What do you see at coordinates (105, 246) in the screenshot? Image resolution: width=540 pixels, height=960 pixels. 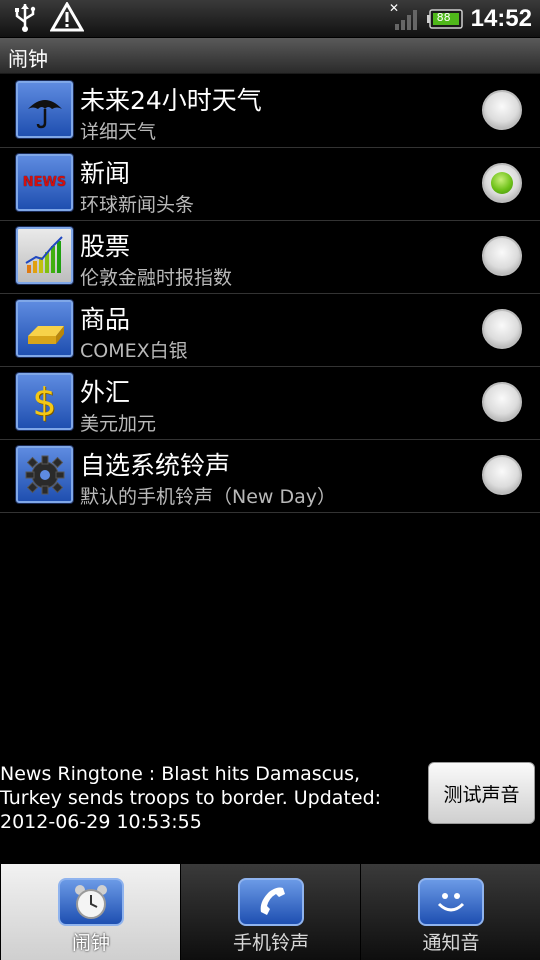 I see `item-title: 股票` at bounding box center [105, 246].